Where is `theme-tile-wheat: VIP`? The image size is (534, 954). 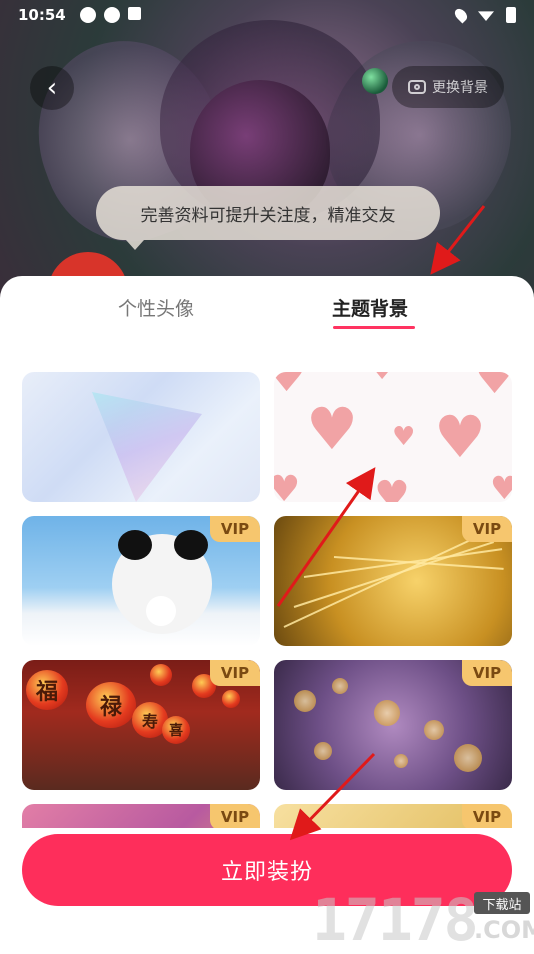
theme-tile-wheat: VIP is located at coordinates (393, 581).